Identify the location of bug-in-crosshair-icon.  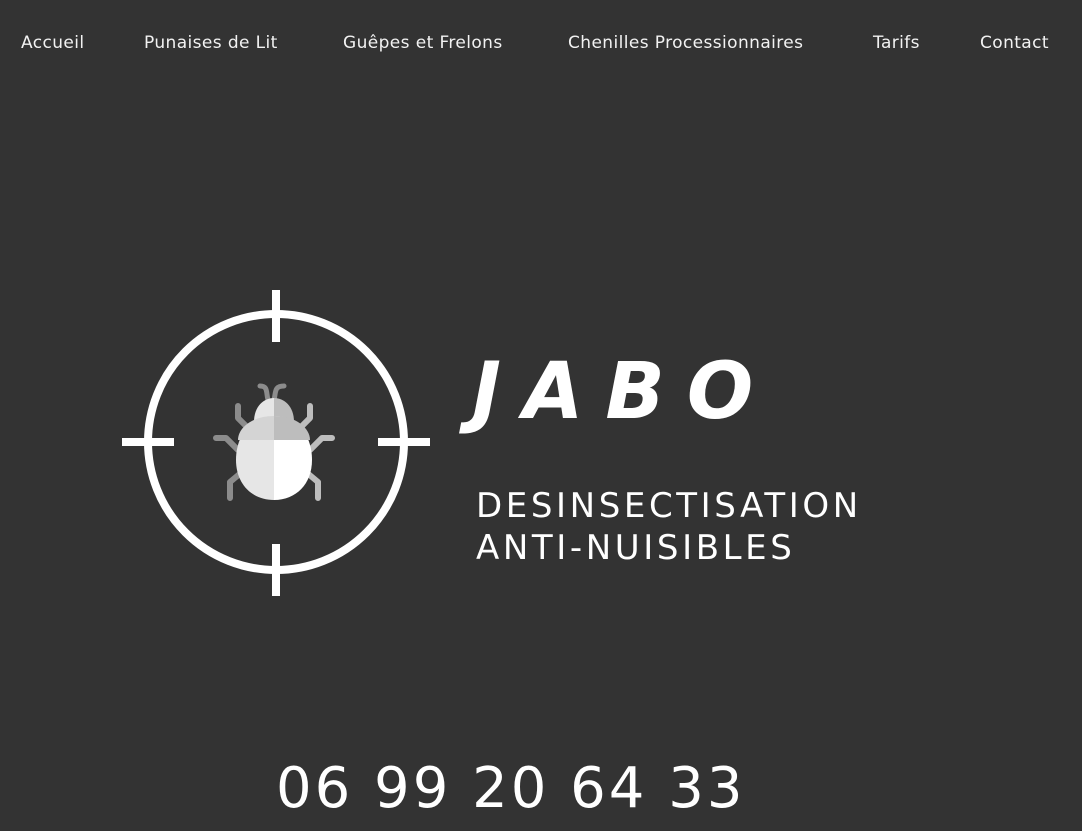
(276, 443).